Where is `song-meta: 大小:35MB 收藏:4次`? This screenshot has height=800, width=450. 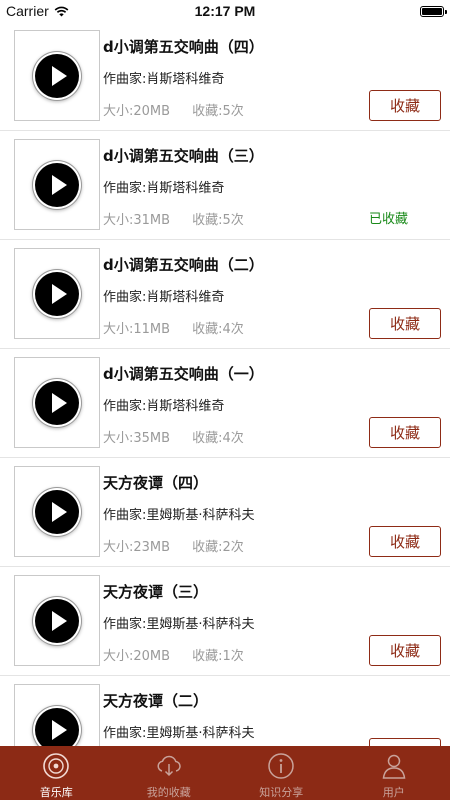 song-meta: 大小:35MB 收藏:4次 is located at coordinates (173, 436).